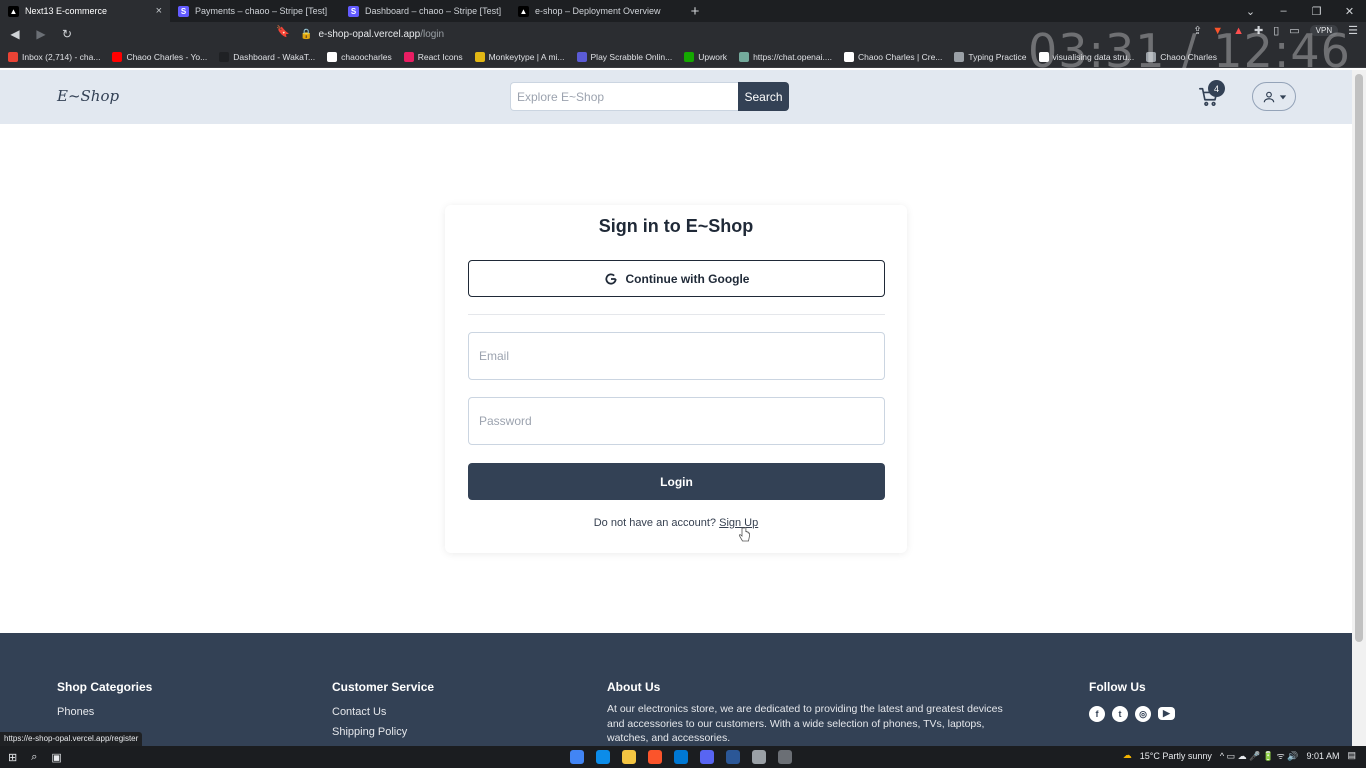 This screenshot has height=768, width=1366. What do you see at coordinates (624, 96) in the screenshot?
I see `search-input` at bounding box center [624, 96].